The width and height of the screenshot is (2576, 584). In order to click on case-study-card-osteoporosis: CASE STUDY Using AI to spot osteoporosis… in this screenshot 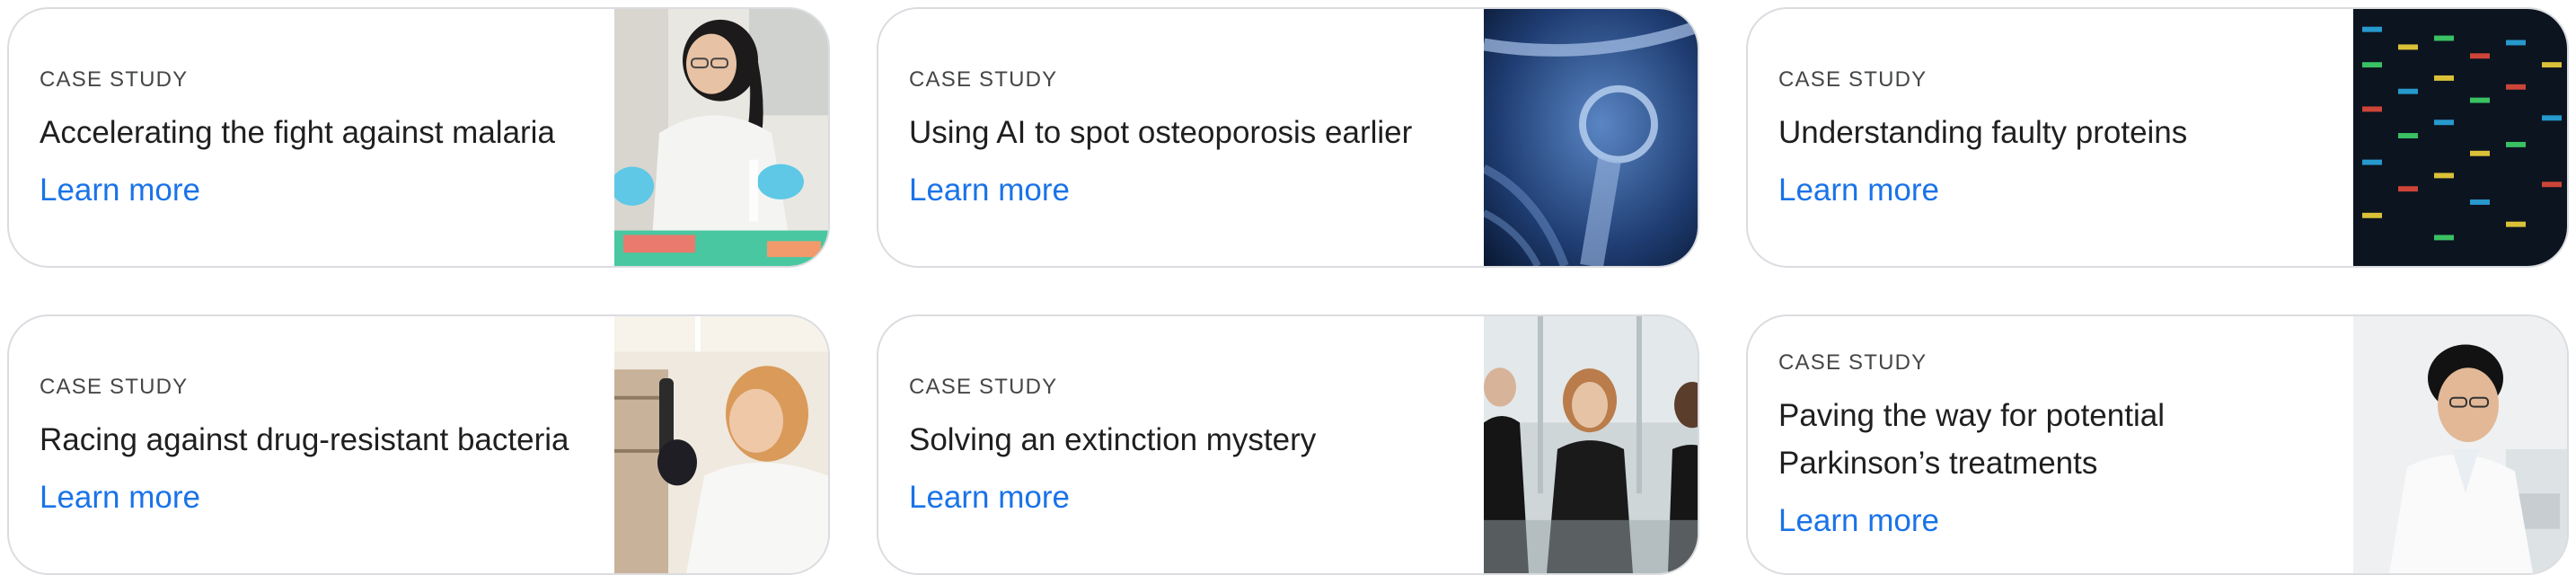, I will do `click(1288, 137)`.